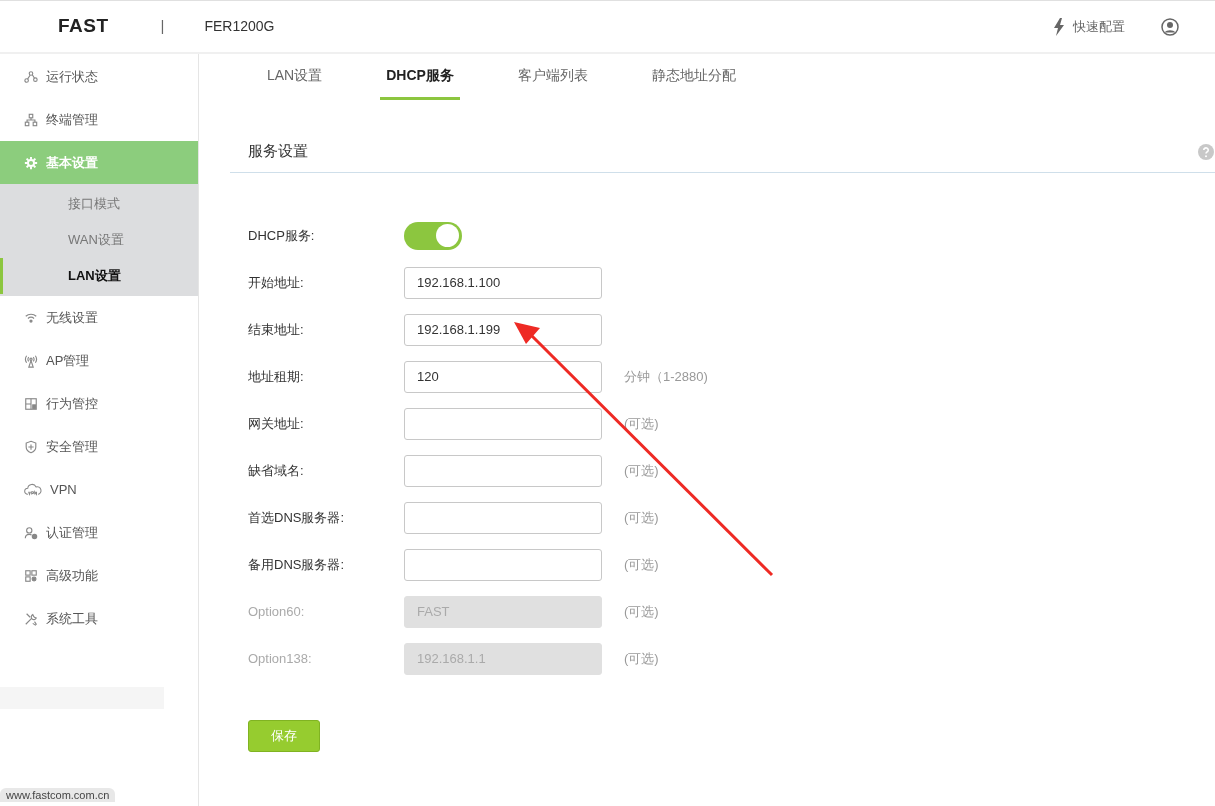 The width and height of the screenshot is (1215, 806). What do you see at coordinates (1170, 26) in the screenshot?
I see `user-avatar-icon` at bounding box center [1170, 26].